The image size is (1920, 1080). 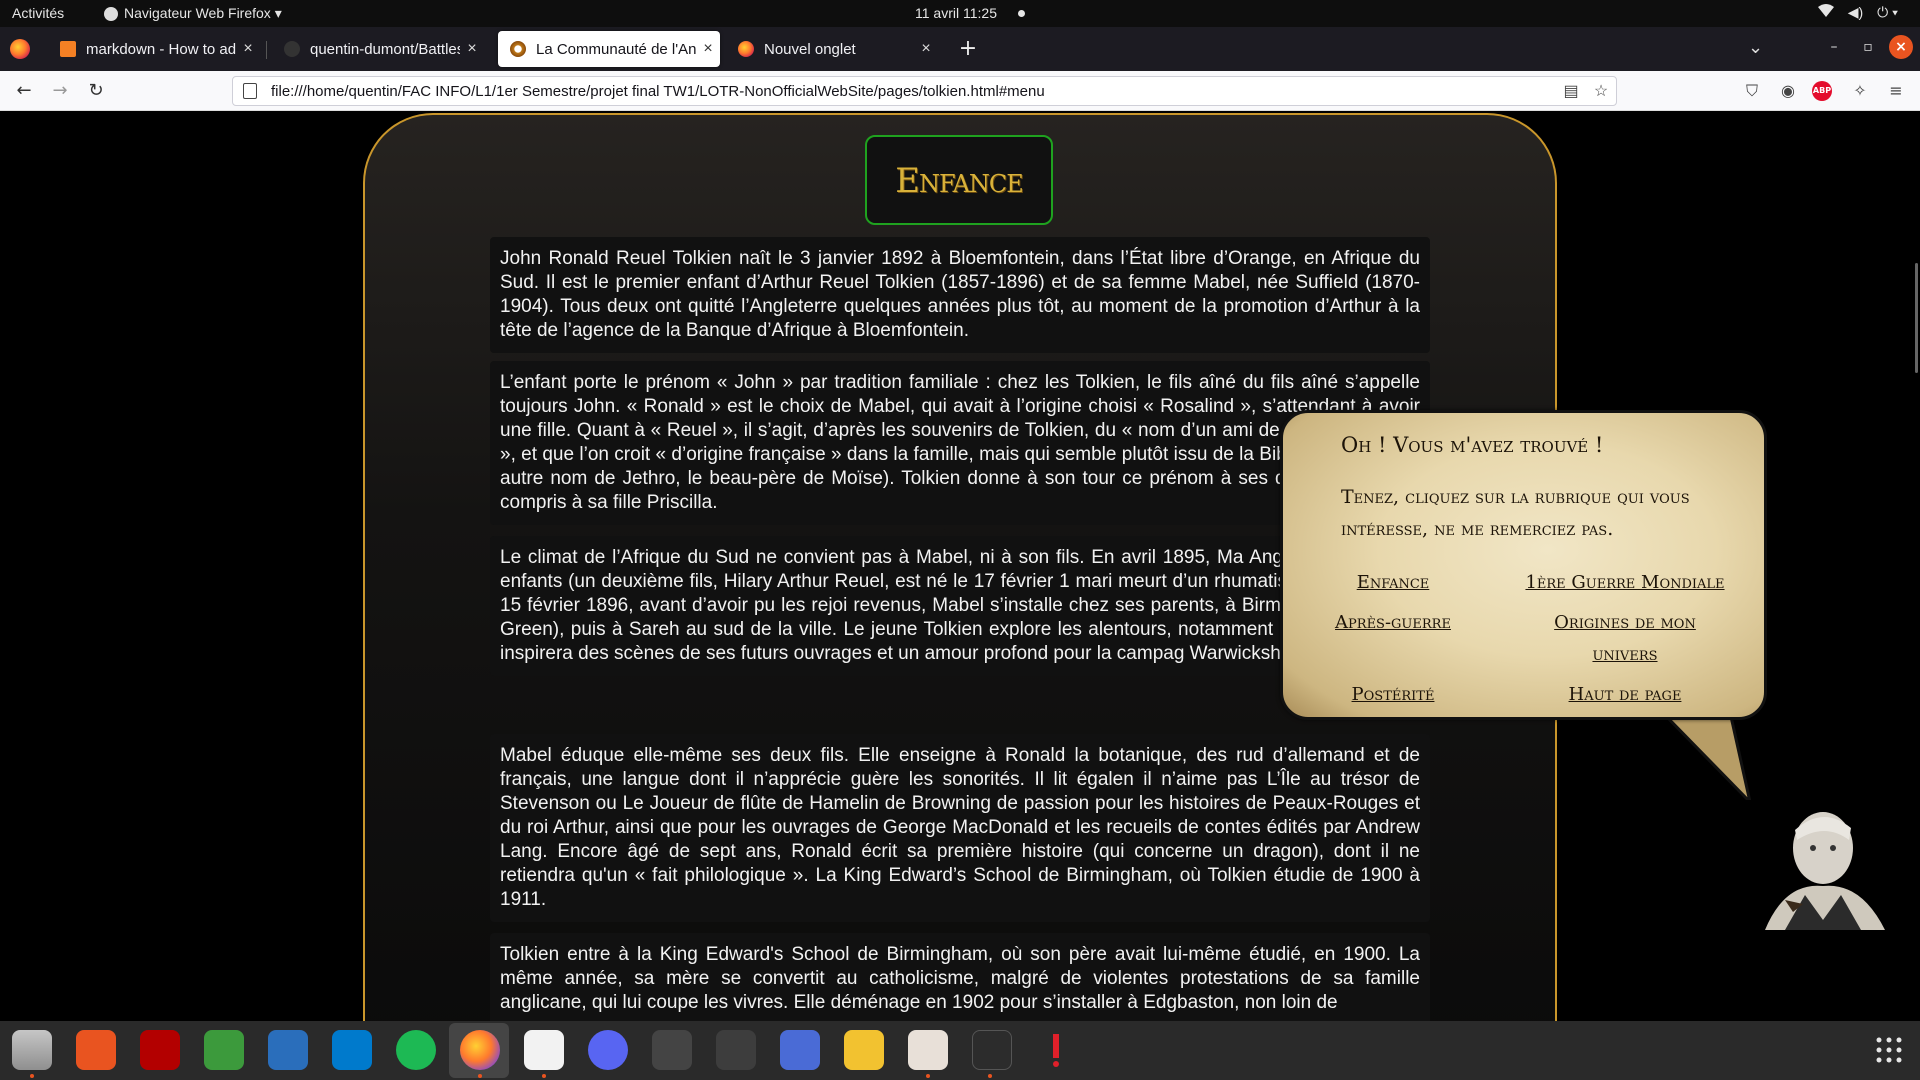 What do you see at coordinates (1752, 91) in the screenshot?
I see `pocket-icon: ⛉` at bounding box center [1752, 91].